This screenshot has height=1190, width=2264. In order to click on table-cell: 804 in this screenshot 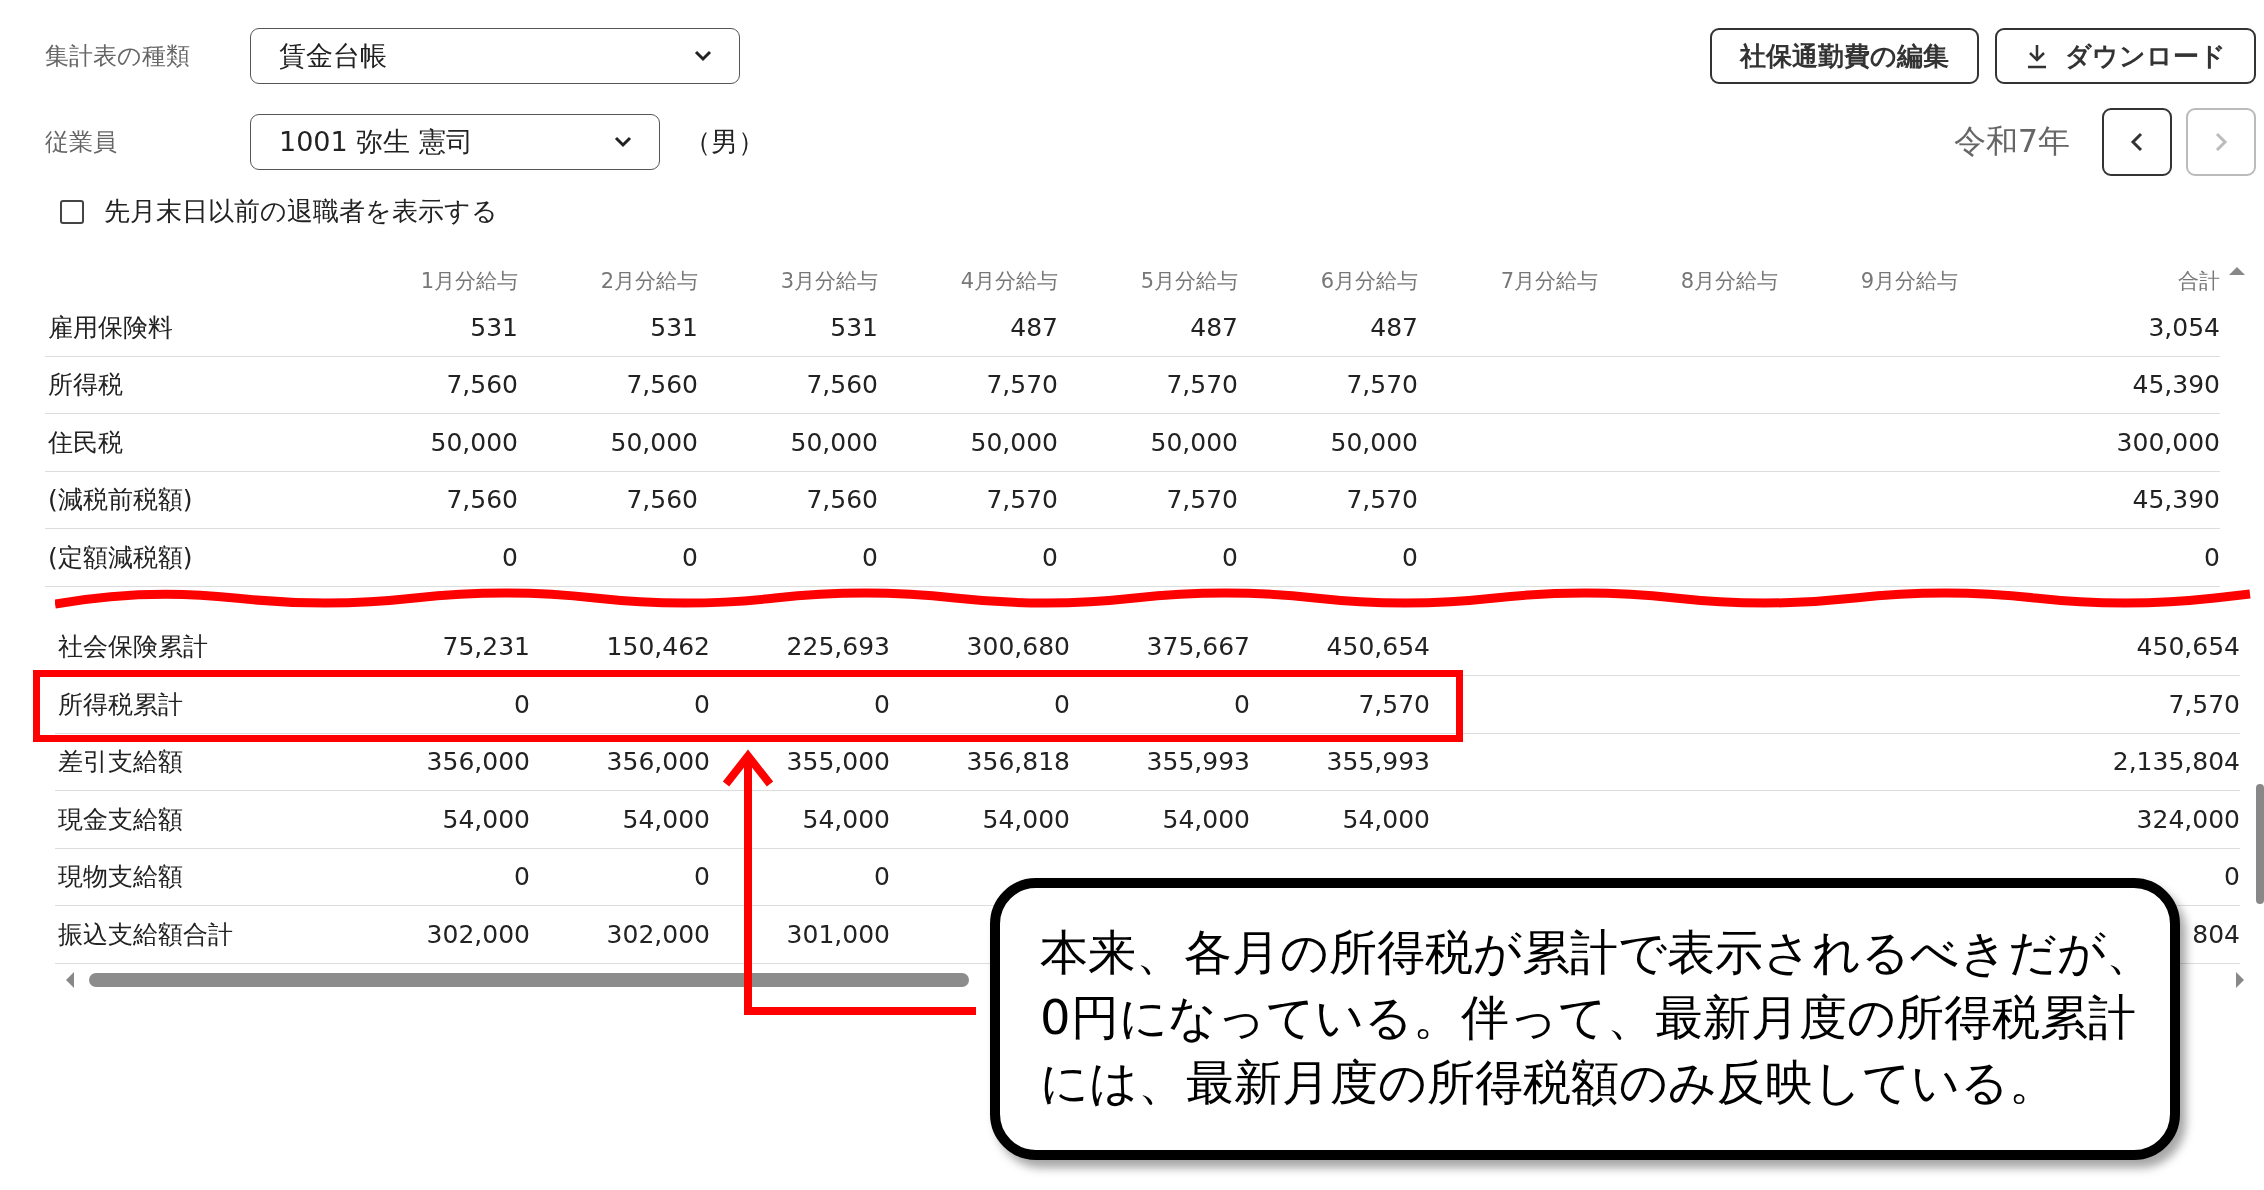, I will do `click(2216, 934)`.